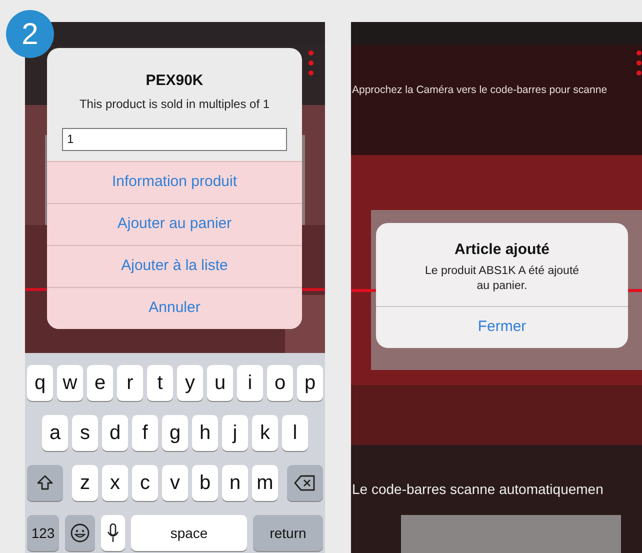  Describe the element at coordinates (174, 104) in the screenshot. I see `dialog-message: This product is sold in multiples of 1` at that location.